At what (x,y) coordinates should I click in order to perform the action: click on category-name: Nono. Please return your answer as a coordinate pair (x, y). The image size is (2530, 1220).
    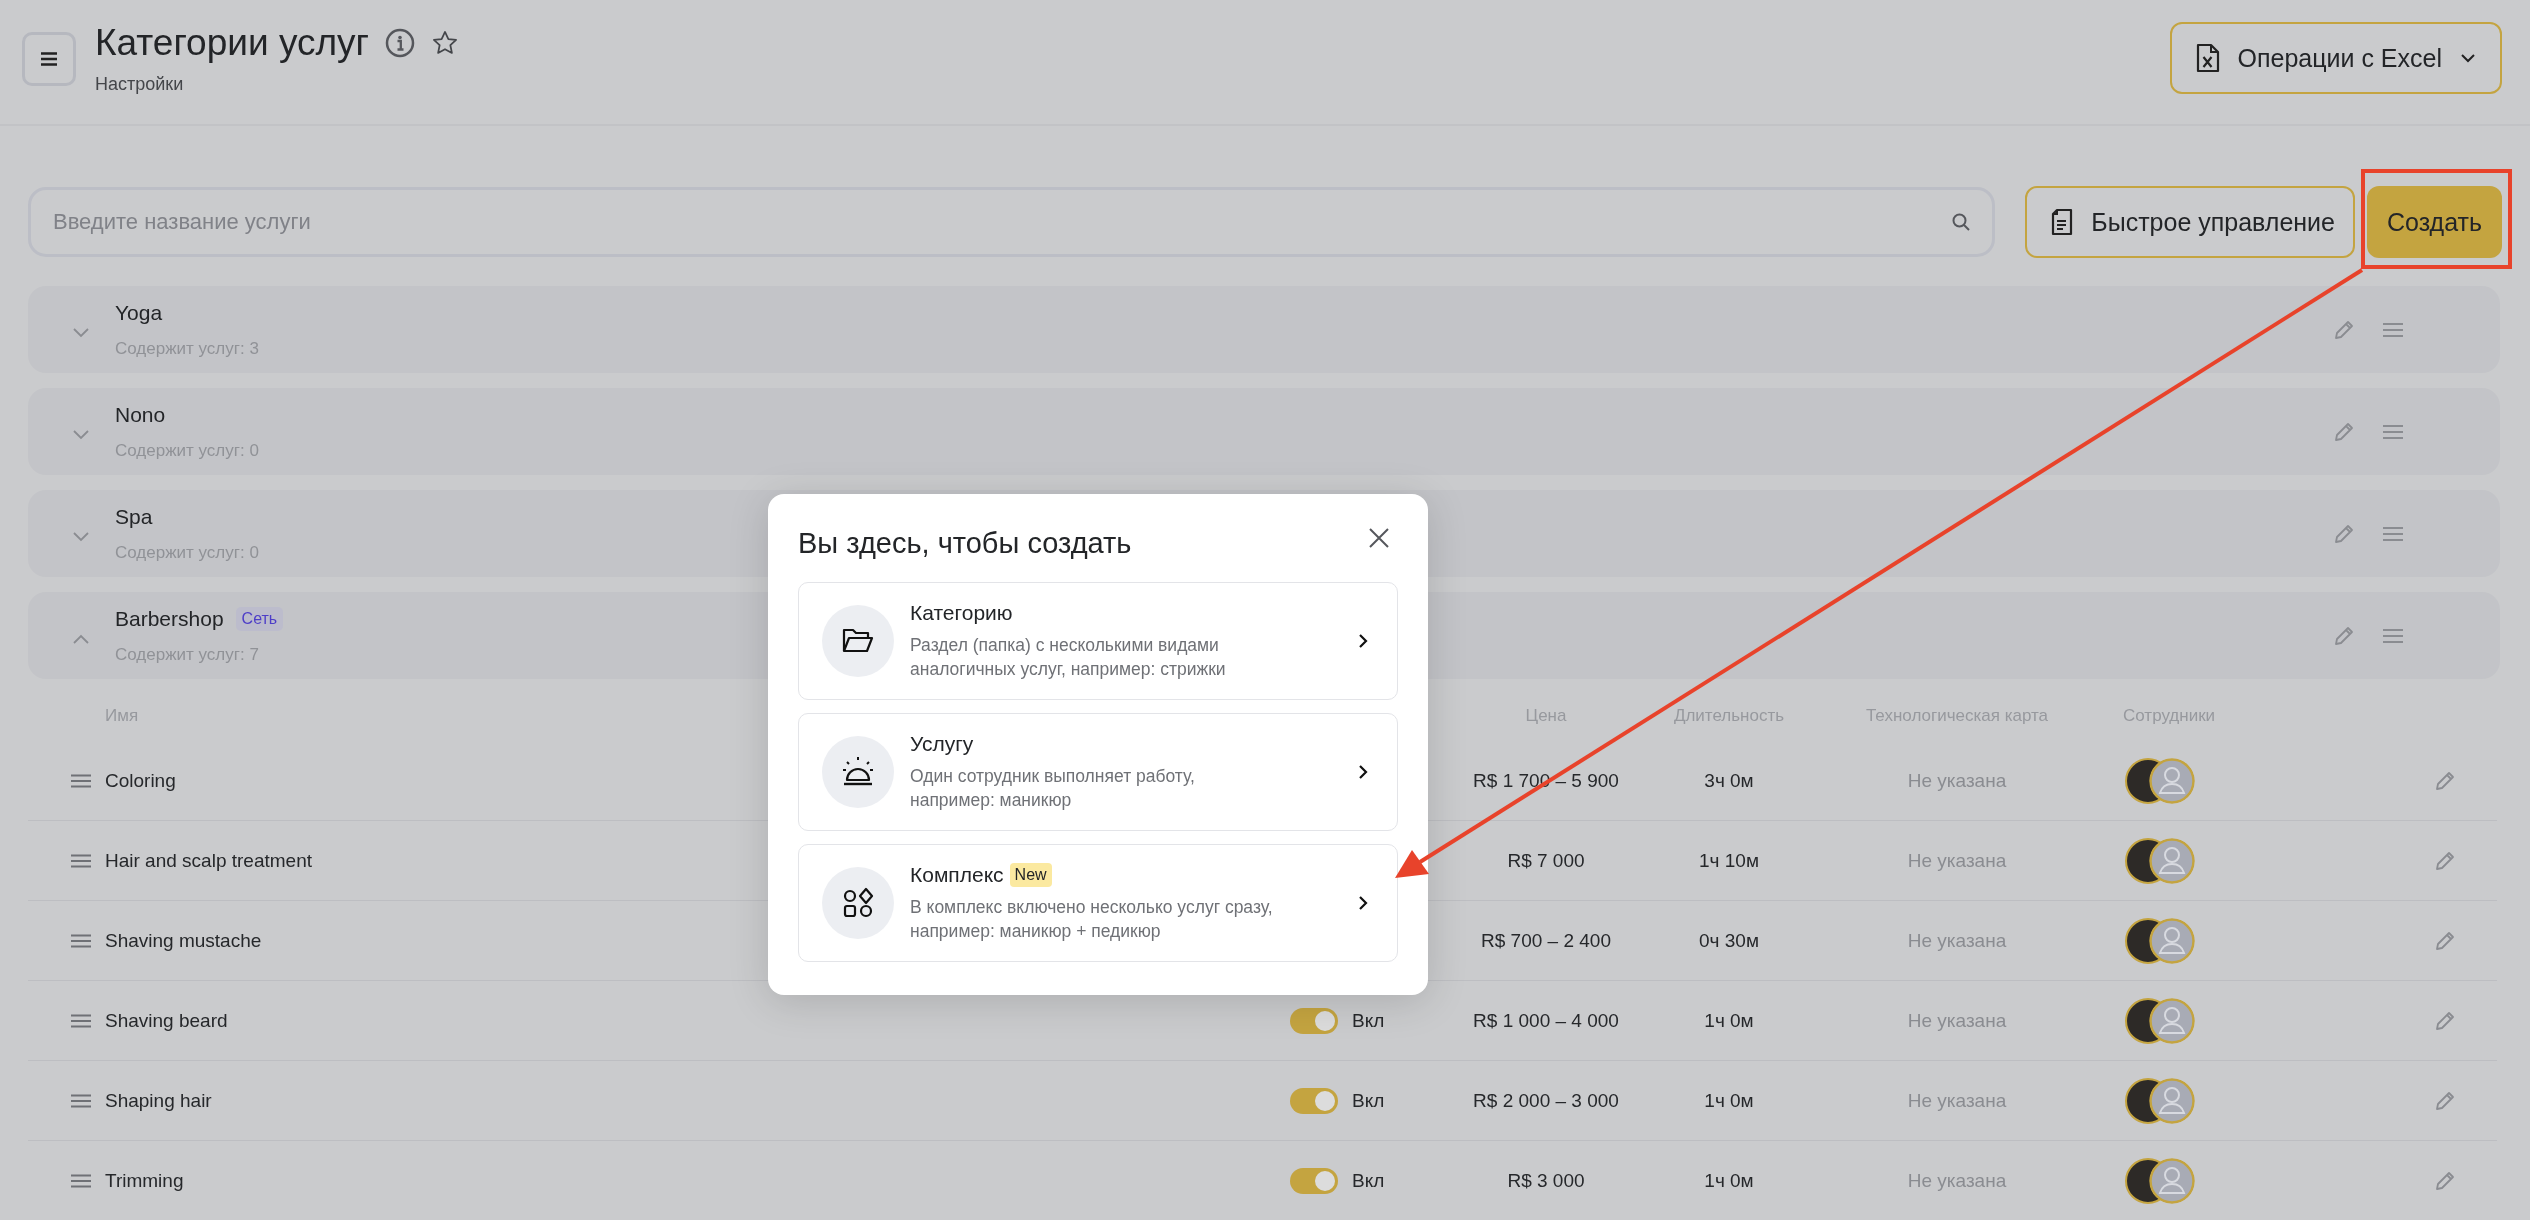
    Looking at the image, I should click on (140, 414).